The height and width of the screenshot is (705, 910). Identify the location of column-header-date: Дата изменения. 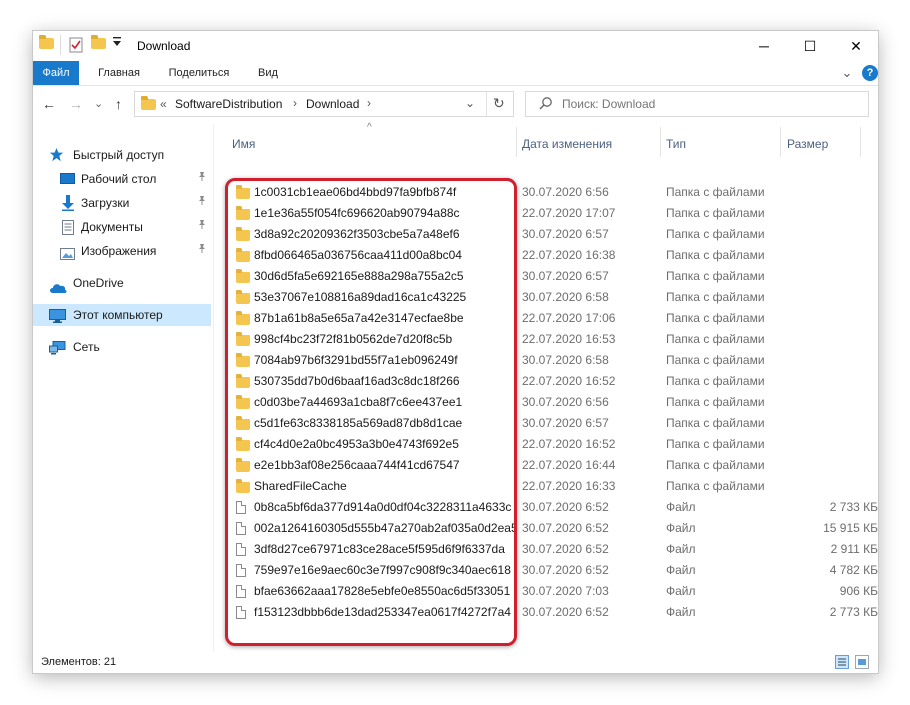
(567, 144).